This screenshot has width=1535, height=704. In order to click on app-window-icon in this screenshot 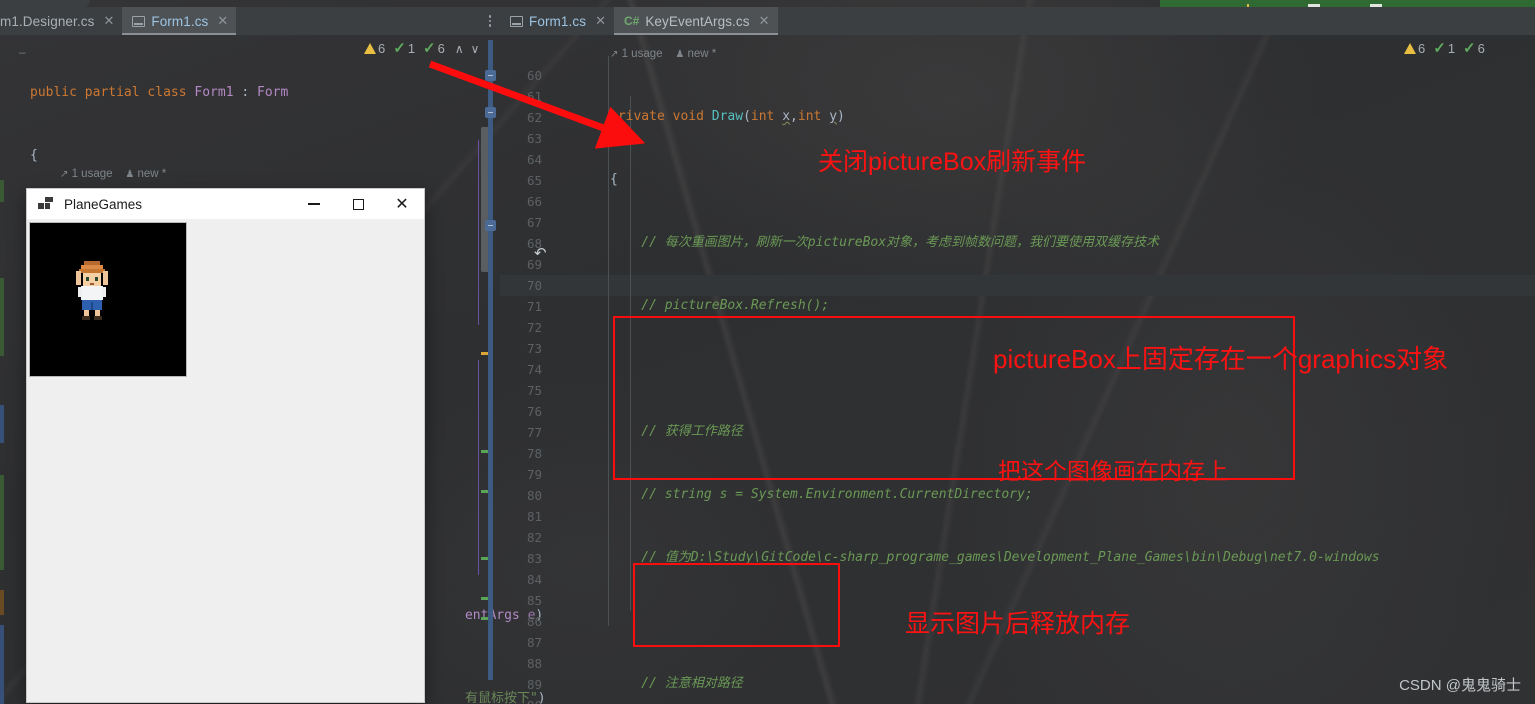, I will do `click(46, 204)`.